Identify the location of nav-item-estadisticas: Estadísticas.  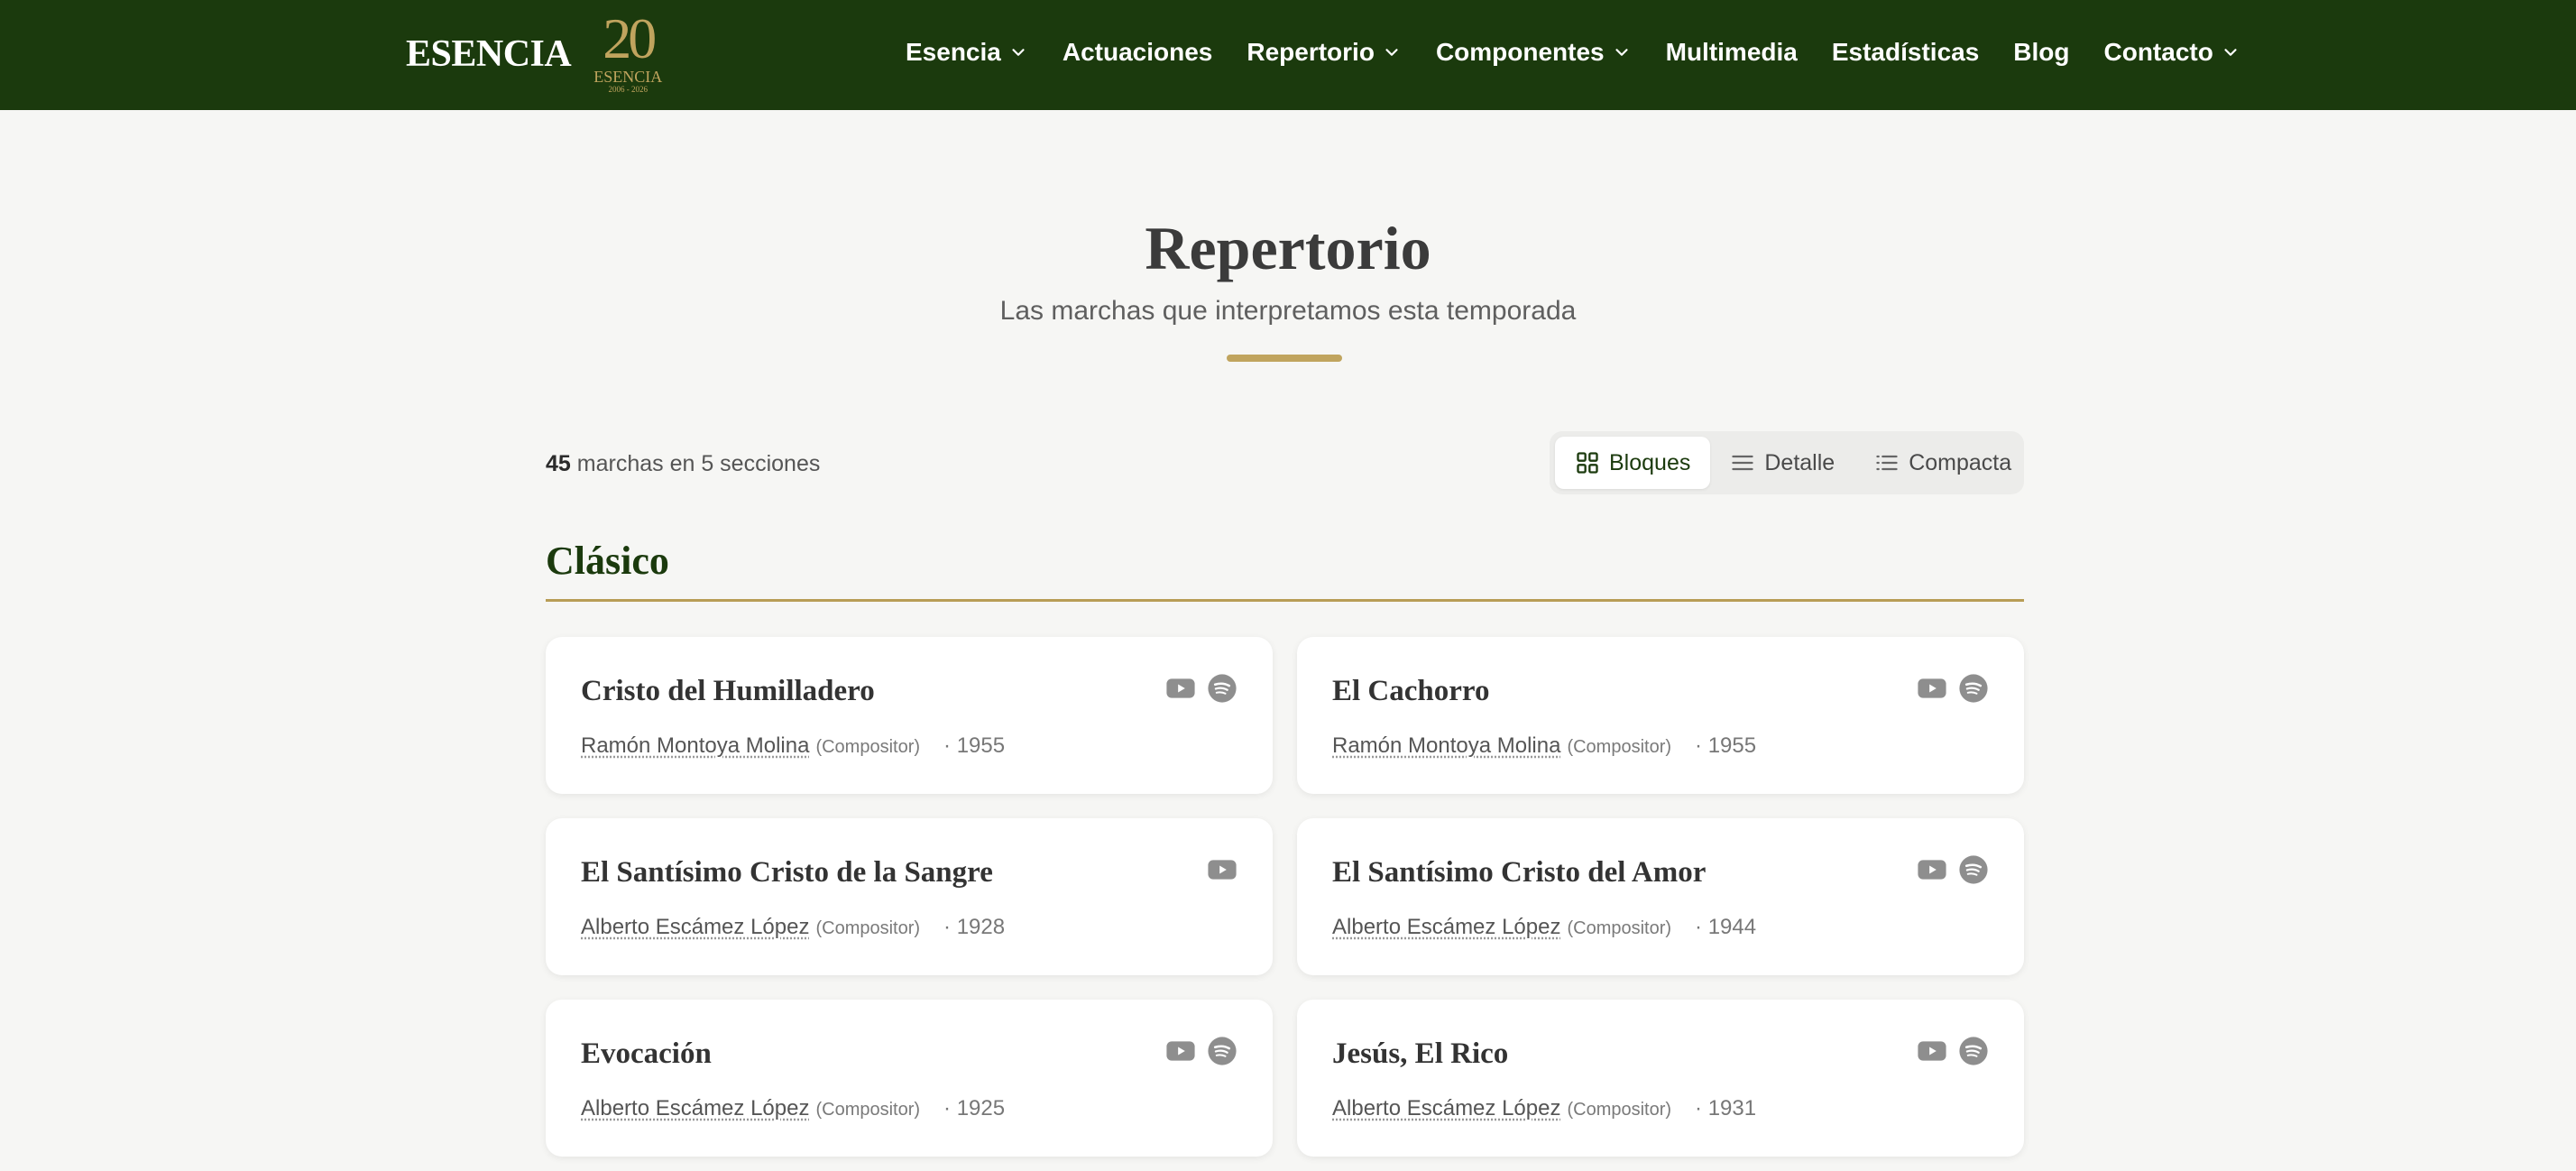
(1906, 52).